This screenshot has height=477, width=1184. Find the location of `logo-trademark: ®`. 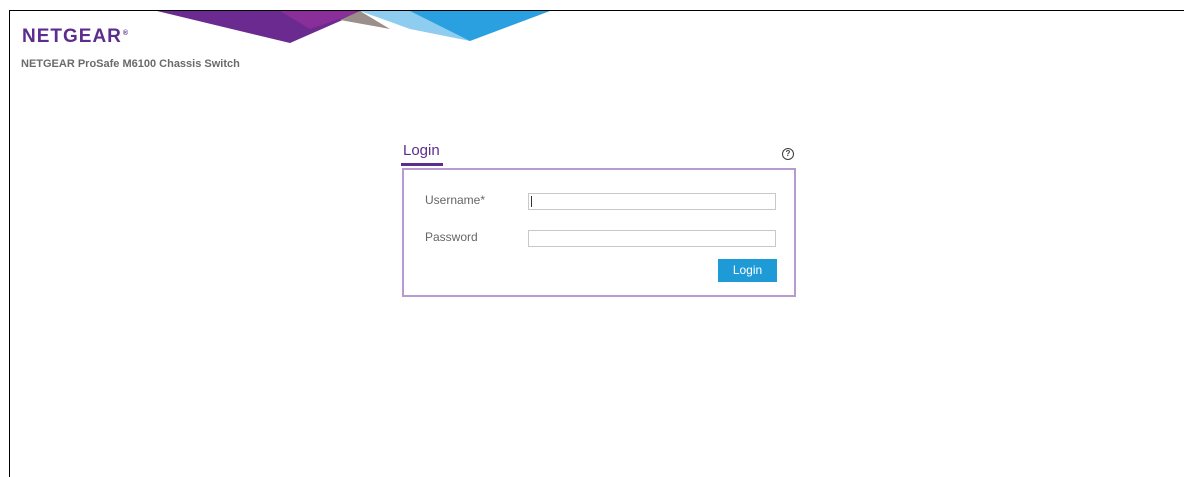

logo-trademark: ® is located at coordinates (126, 33).